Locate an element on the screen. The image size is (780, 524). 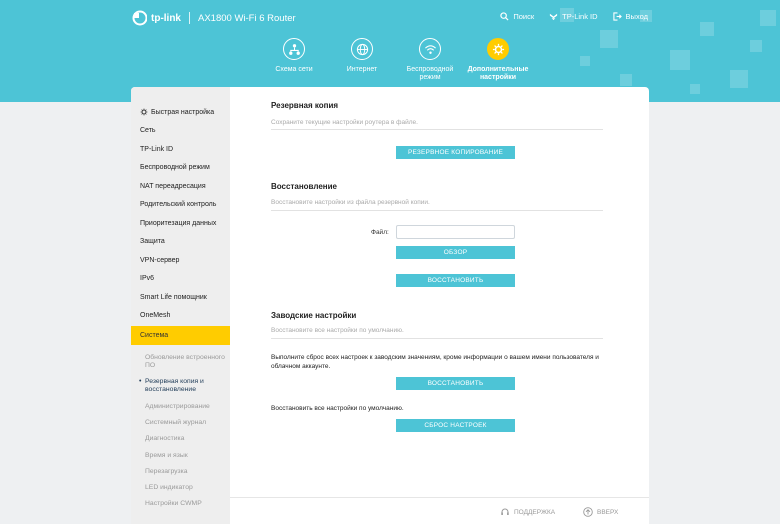
back-to-top-label: ВВЕРХ is located at coordinates (608, 512).